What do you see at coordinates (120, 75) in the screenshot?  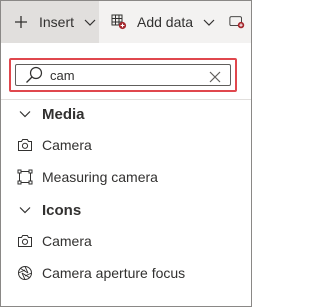 I see `search-input` at bounding box center [120, 75].